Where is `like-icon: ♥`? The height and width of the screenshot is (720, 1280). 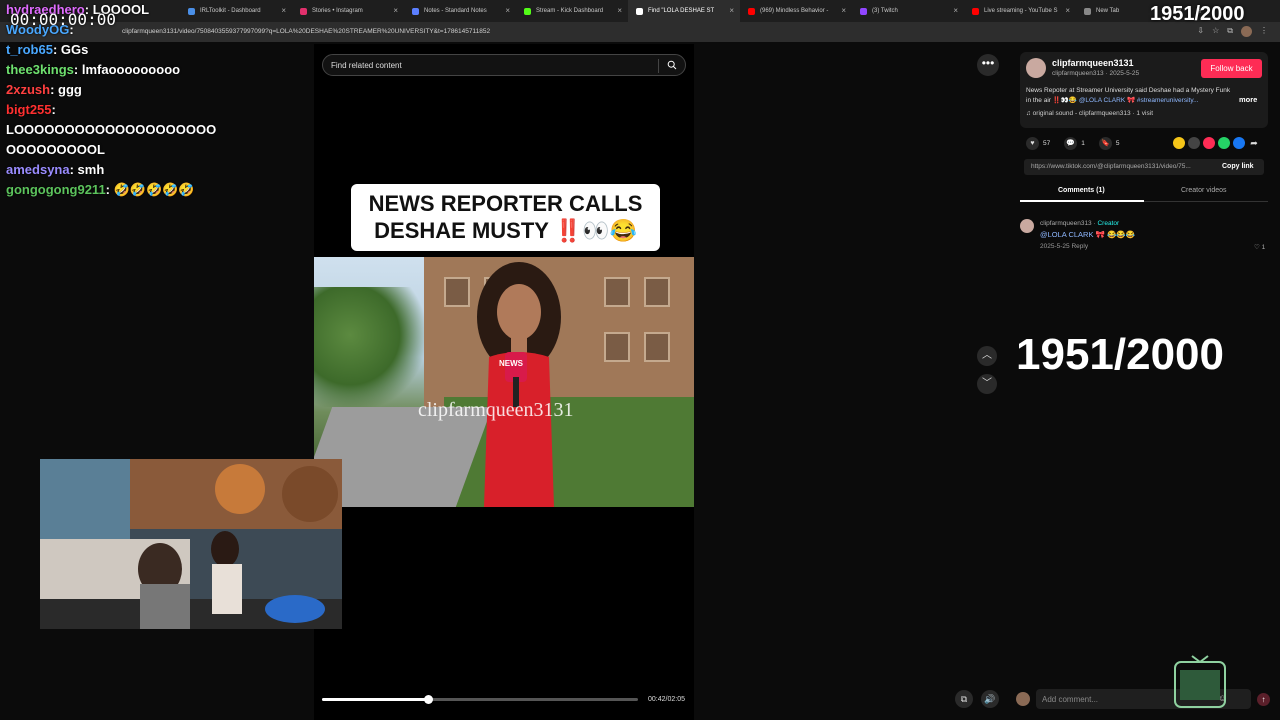
like-icon: ♥ is located at coordinates (1032, 143).